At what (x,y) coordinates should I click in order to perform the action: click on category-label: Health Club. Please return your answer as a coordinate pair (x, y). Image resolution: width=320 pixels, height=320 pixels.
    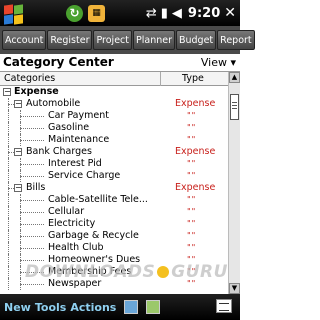
    Looking at the image, I should click on (76, 247).